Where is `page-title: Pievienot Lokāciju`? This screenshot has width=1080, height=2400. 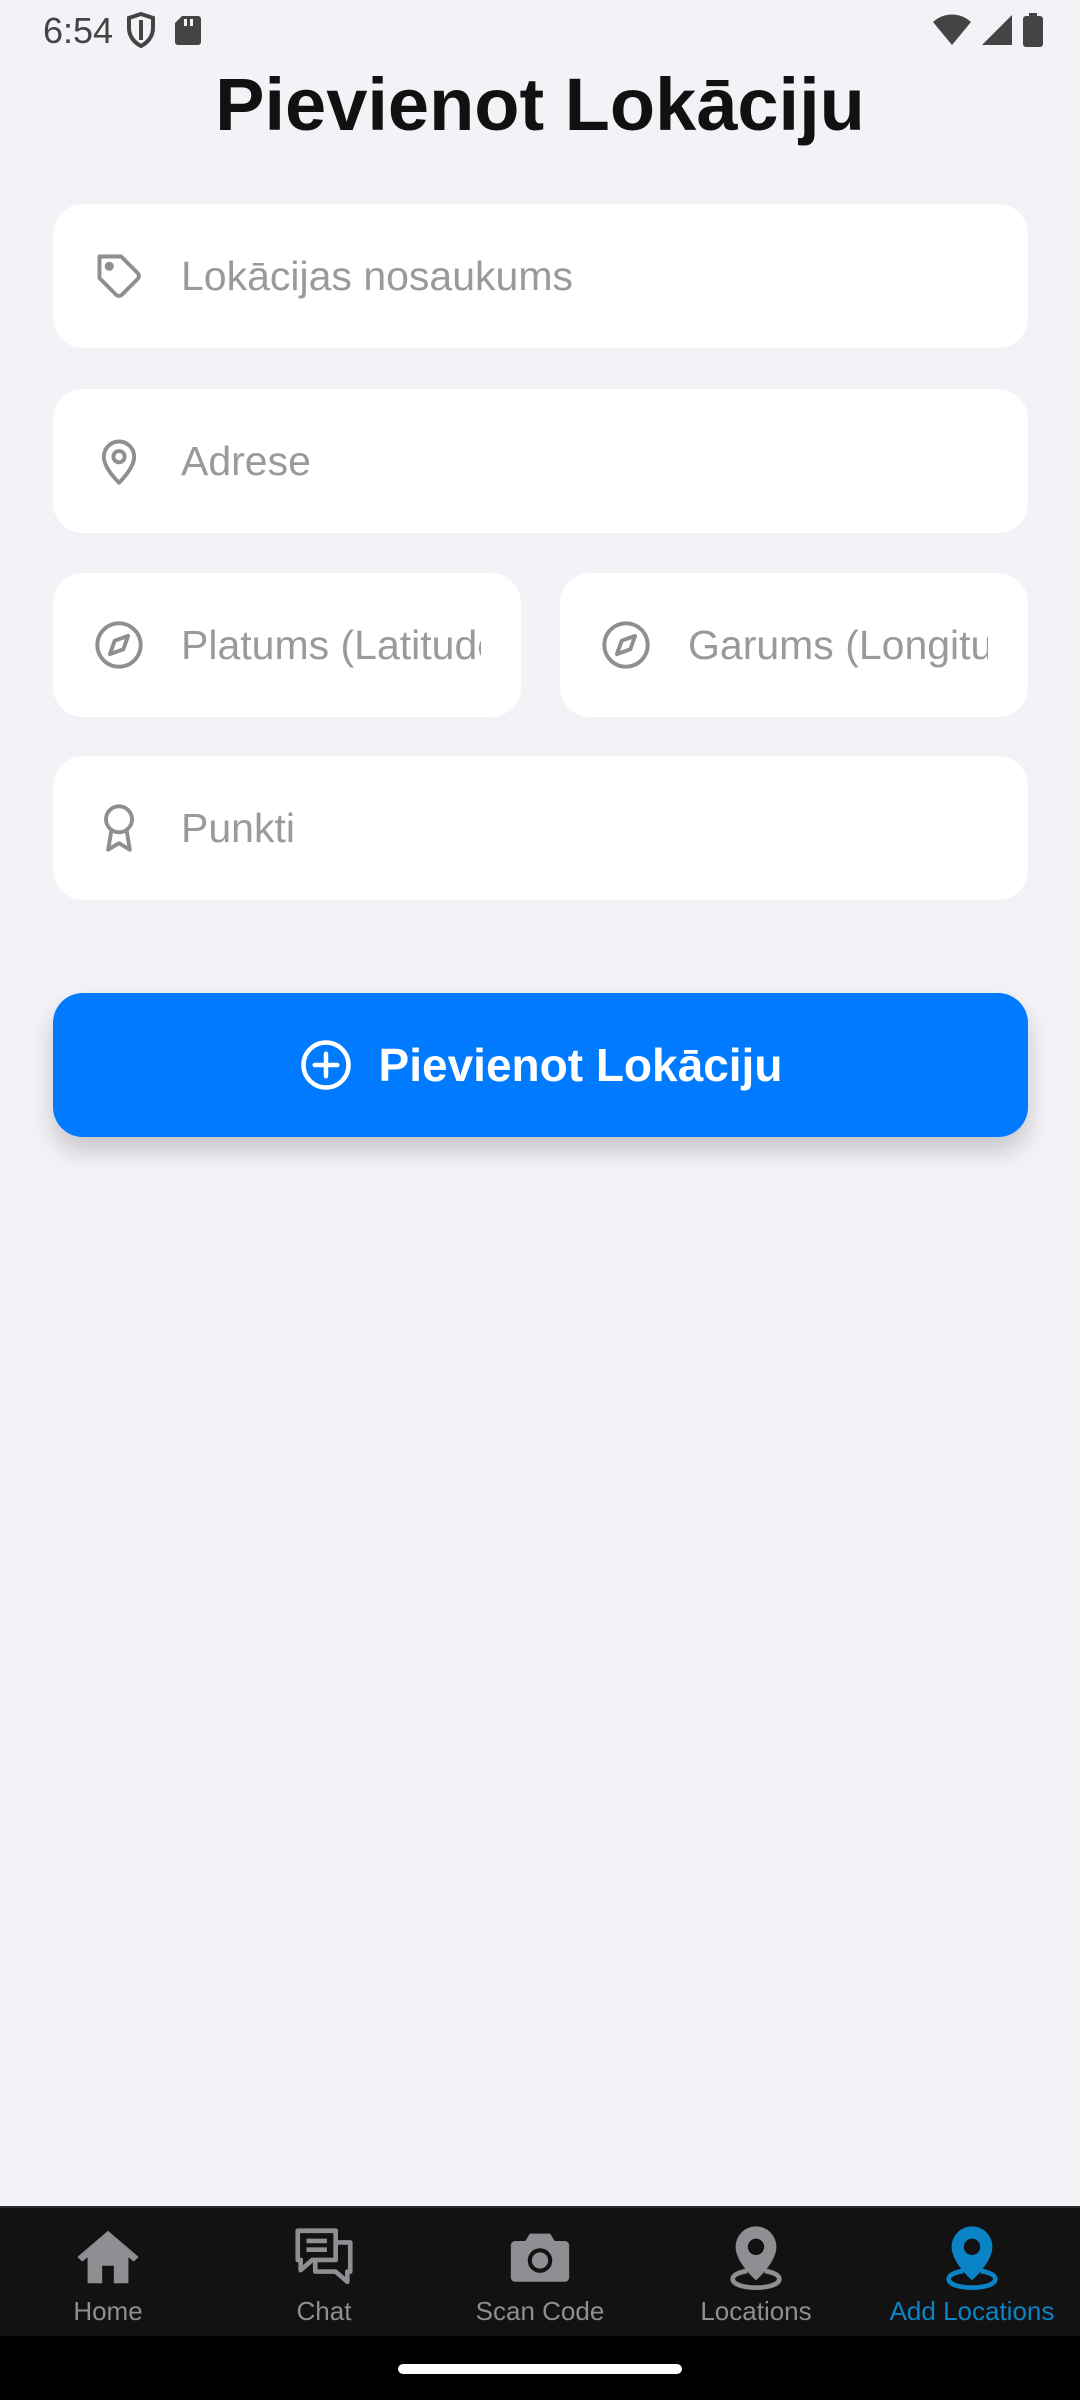 page-title: Pievienot Lokāciju is located at coordinates (540, 104).